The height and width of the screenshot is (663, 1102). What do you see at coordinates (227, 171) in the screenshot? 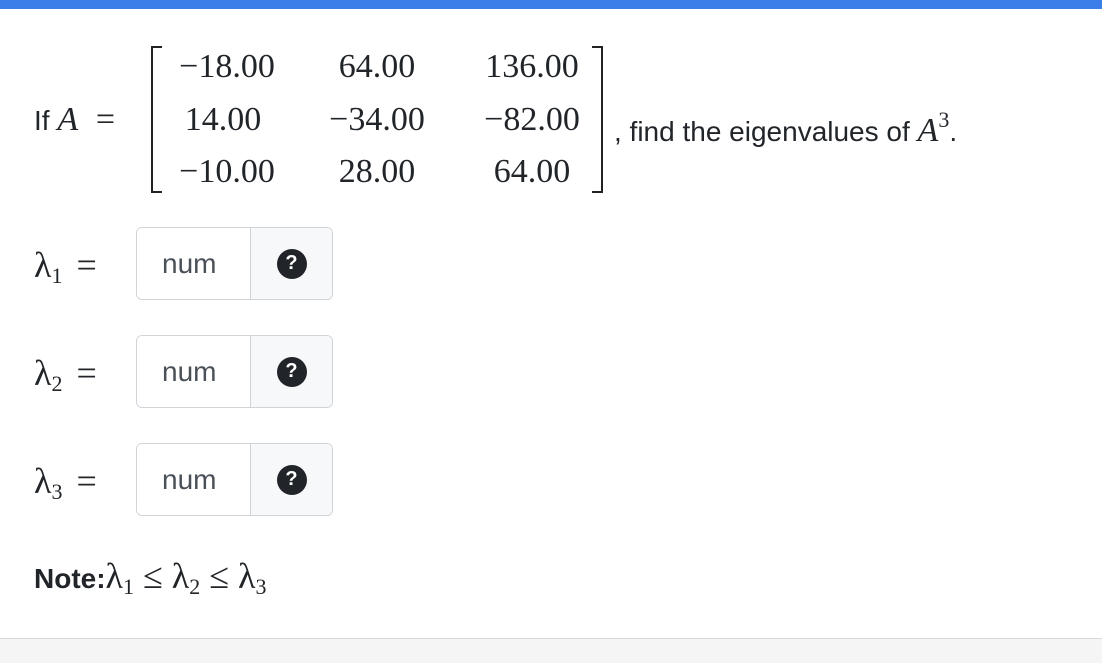
I see `matrix-cell: −10.00` at bounding box center [227, 171].